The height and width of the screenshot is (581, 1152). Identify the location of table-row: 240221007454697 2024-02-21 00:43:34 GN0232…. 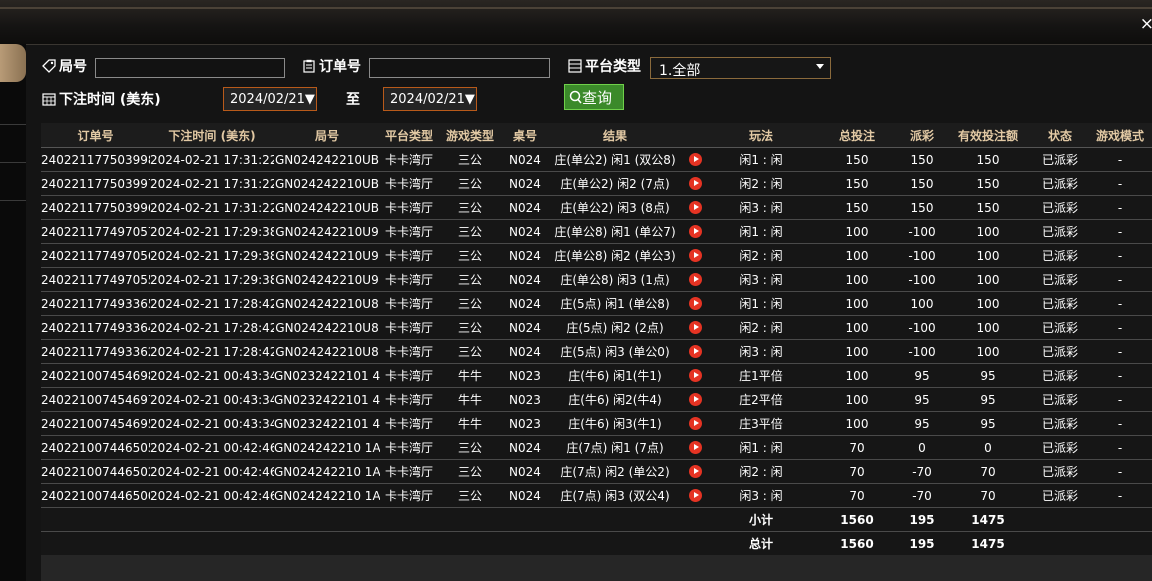
(596, 399).